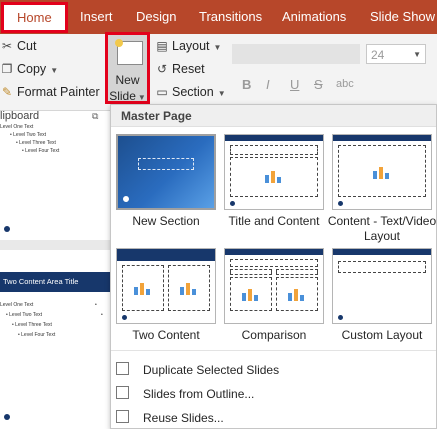  Describe the element at coordinates (396, 54) in the screenshot. I see `font-size-box: 24 ▼` at that location.